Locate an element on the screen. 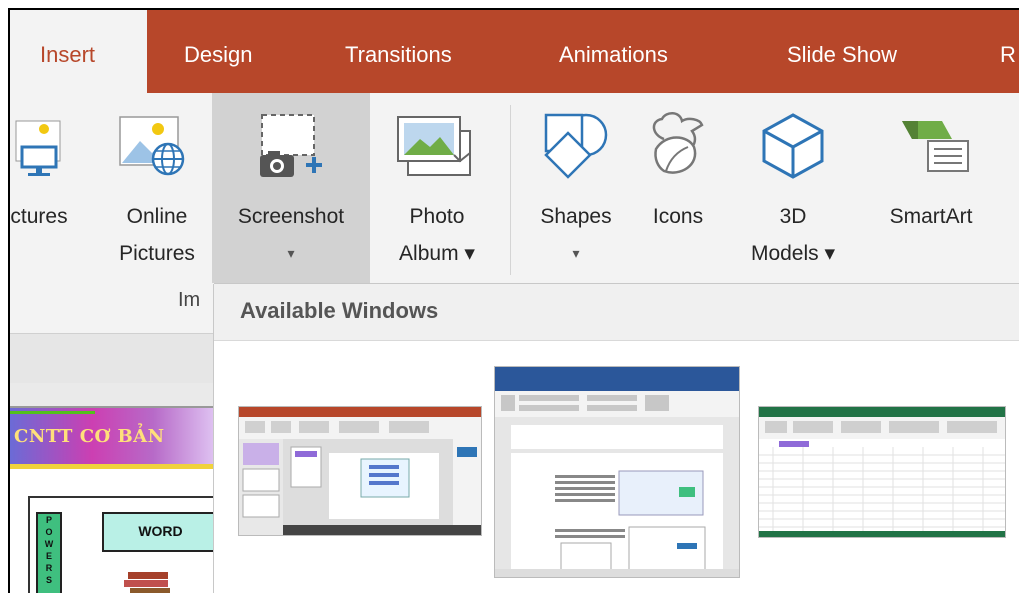 The height and width of the screenshot is (593, 1019). tab-insert-label: Insert is located at coordinates (68, 54).